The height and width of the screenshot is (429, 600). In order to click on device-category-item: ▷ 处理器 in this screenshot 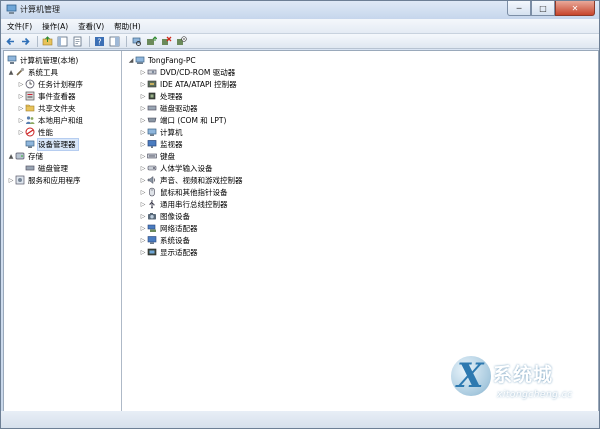, I will do `click(161, 96)`.